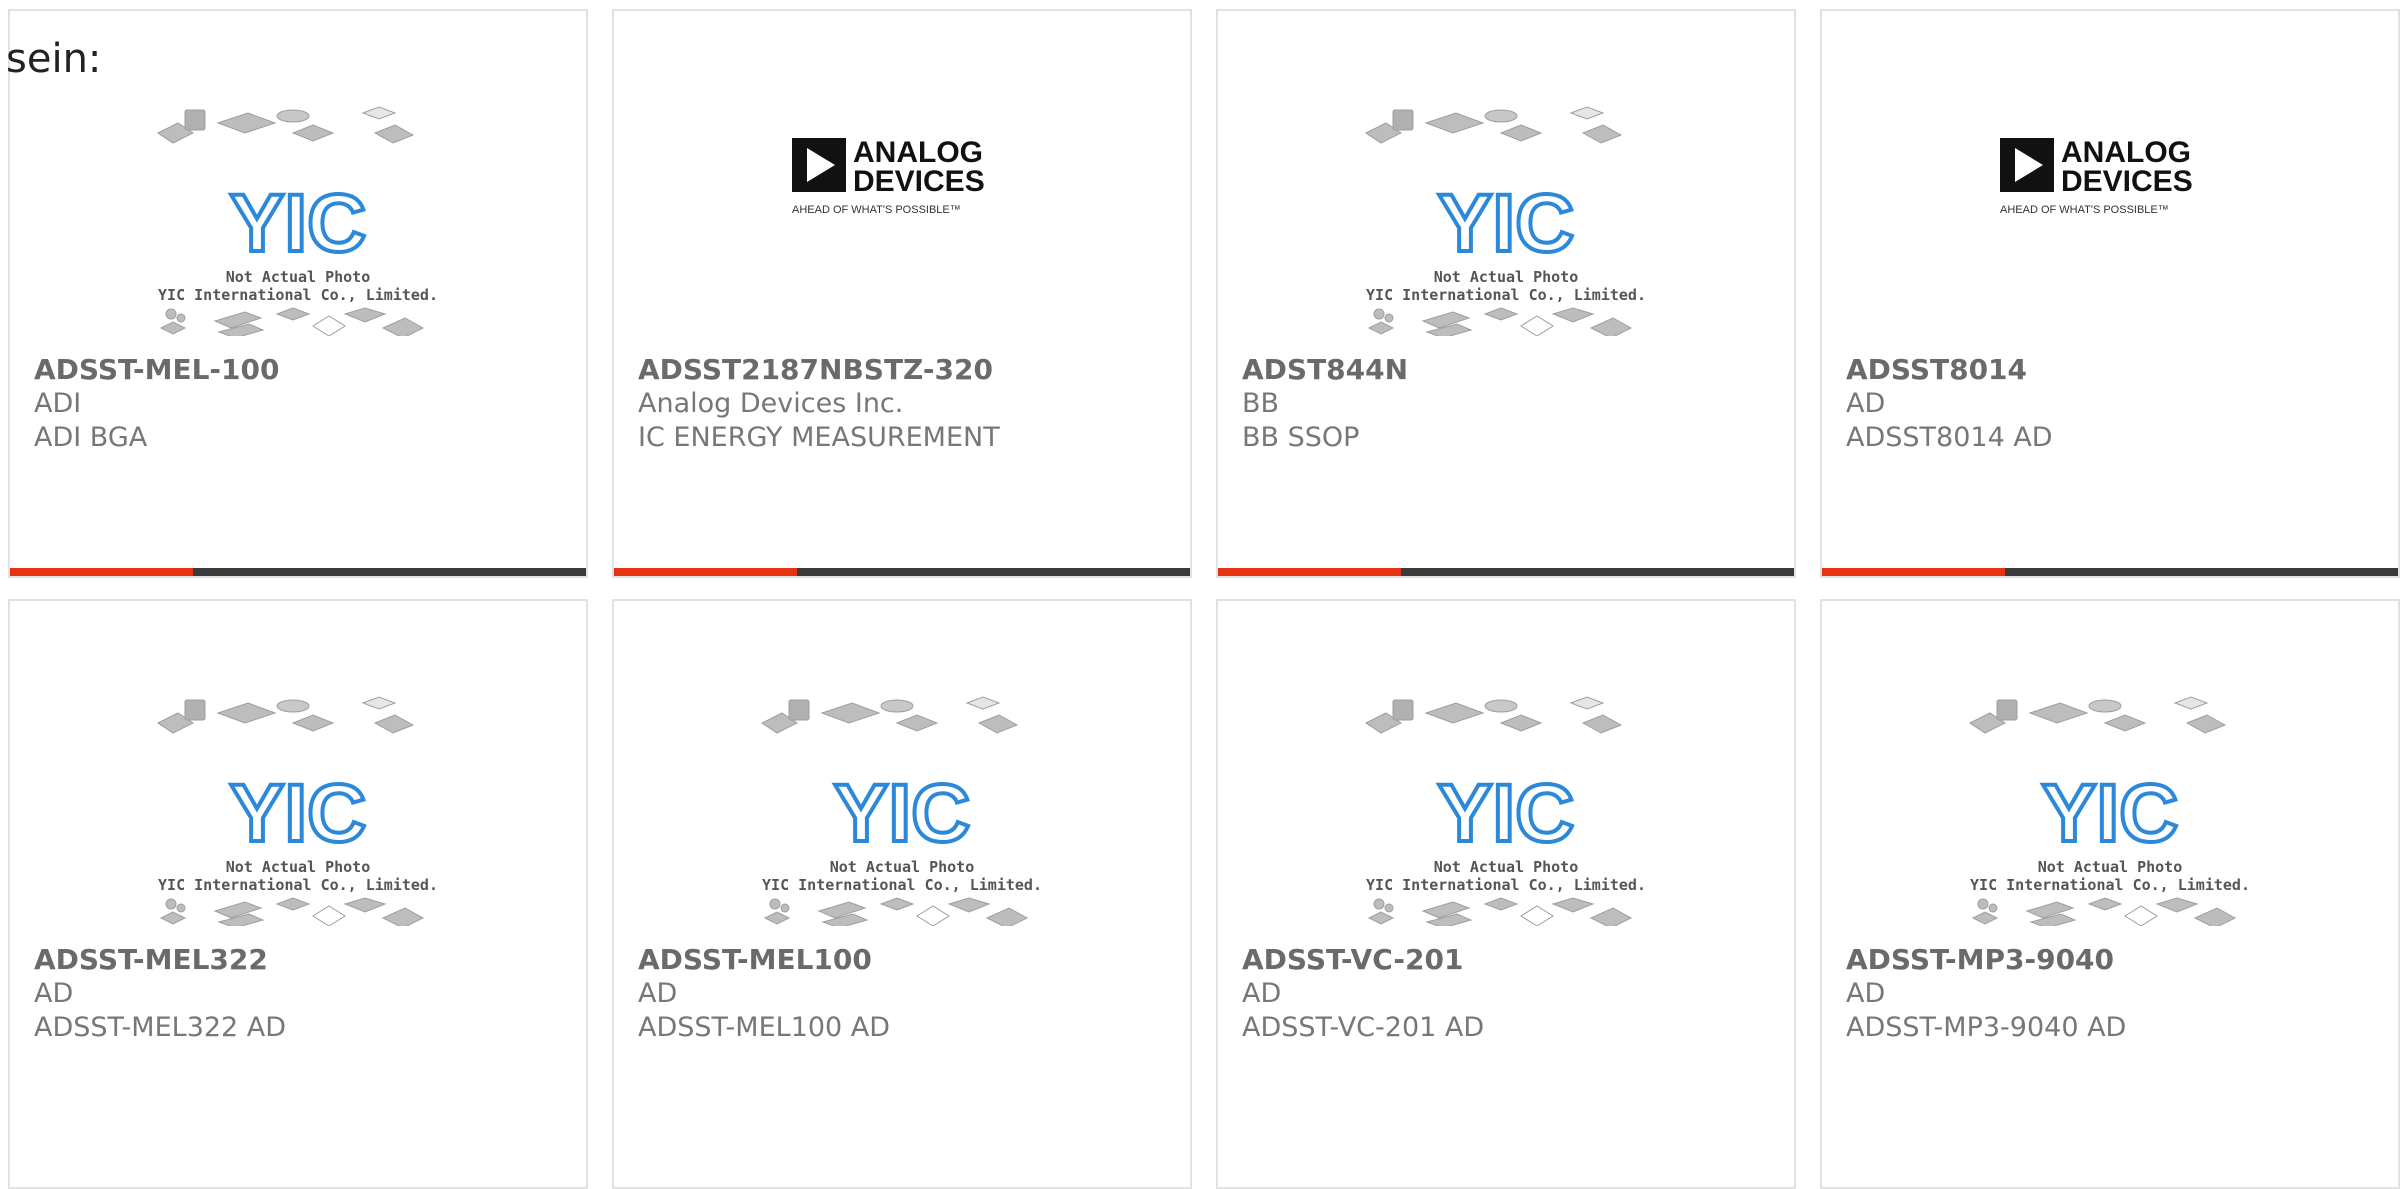  What do you see at coordinates (1949, 437) in the screenshot?
I see `description: ADSST8014 AD` at bounding box center [1949, 437].